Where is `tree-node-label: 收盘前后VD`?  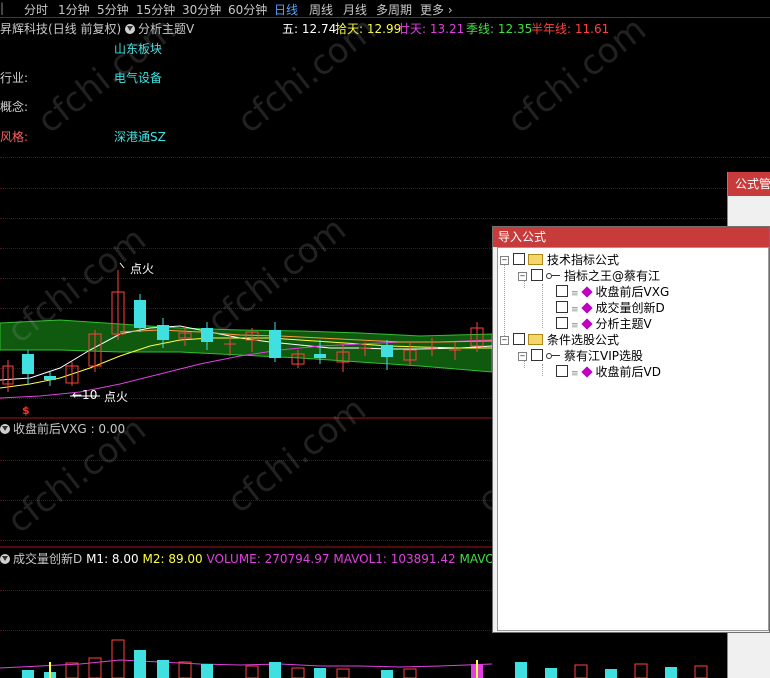
tree-node-label: 收盘前后VD is located at coordinates (628, 372).